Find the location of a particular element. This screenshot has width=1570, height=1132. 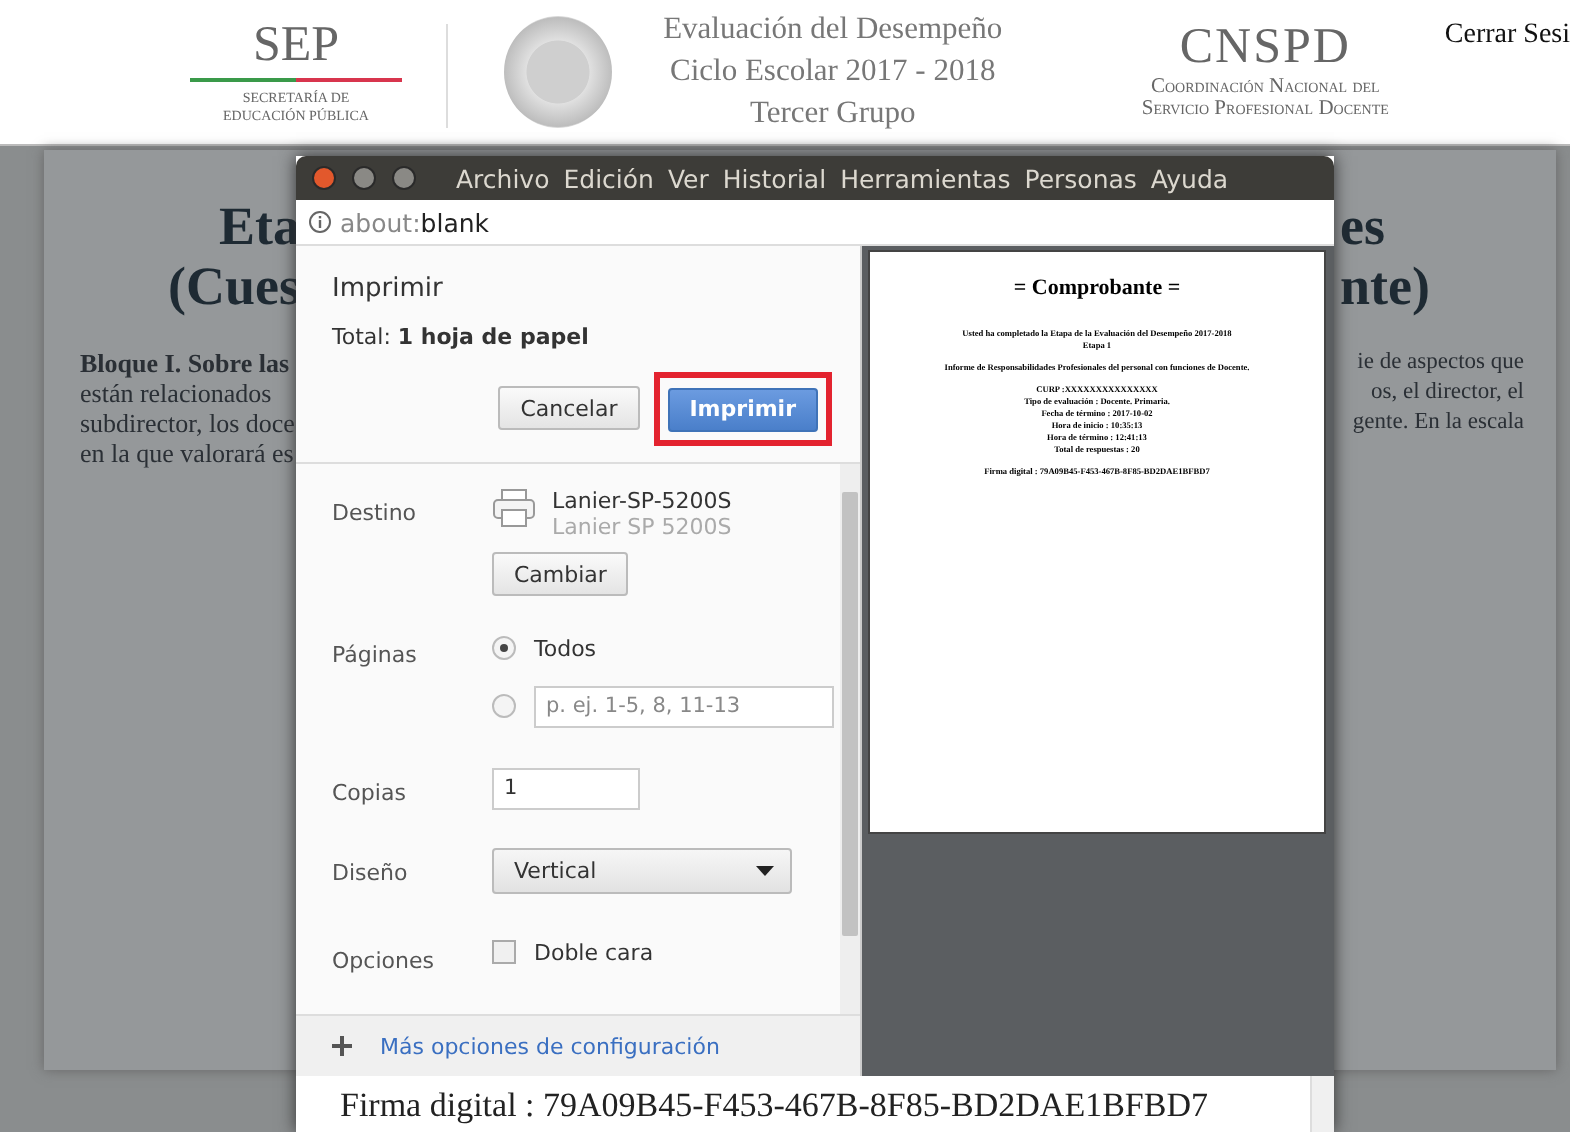

minimize-icon is located at coordinates (364, 178).